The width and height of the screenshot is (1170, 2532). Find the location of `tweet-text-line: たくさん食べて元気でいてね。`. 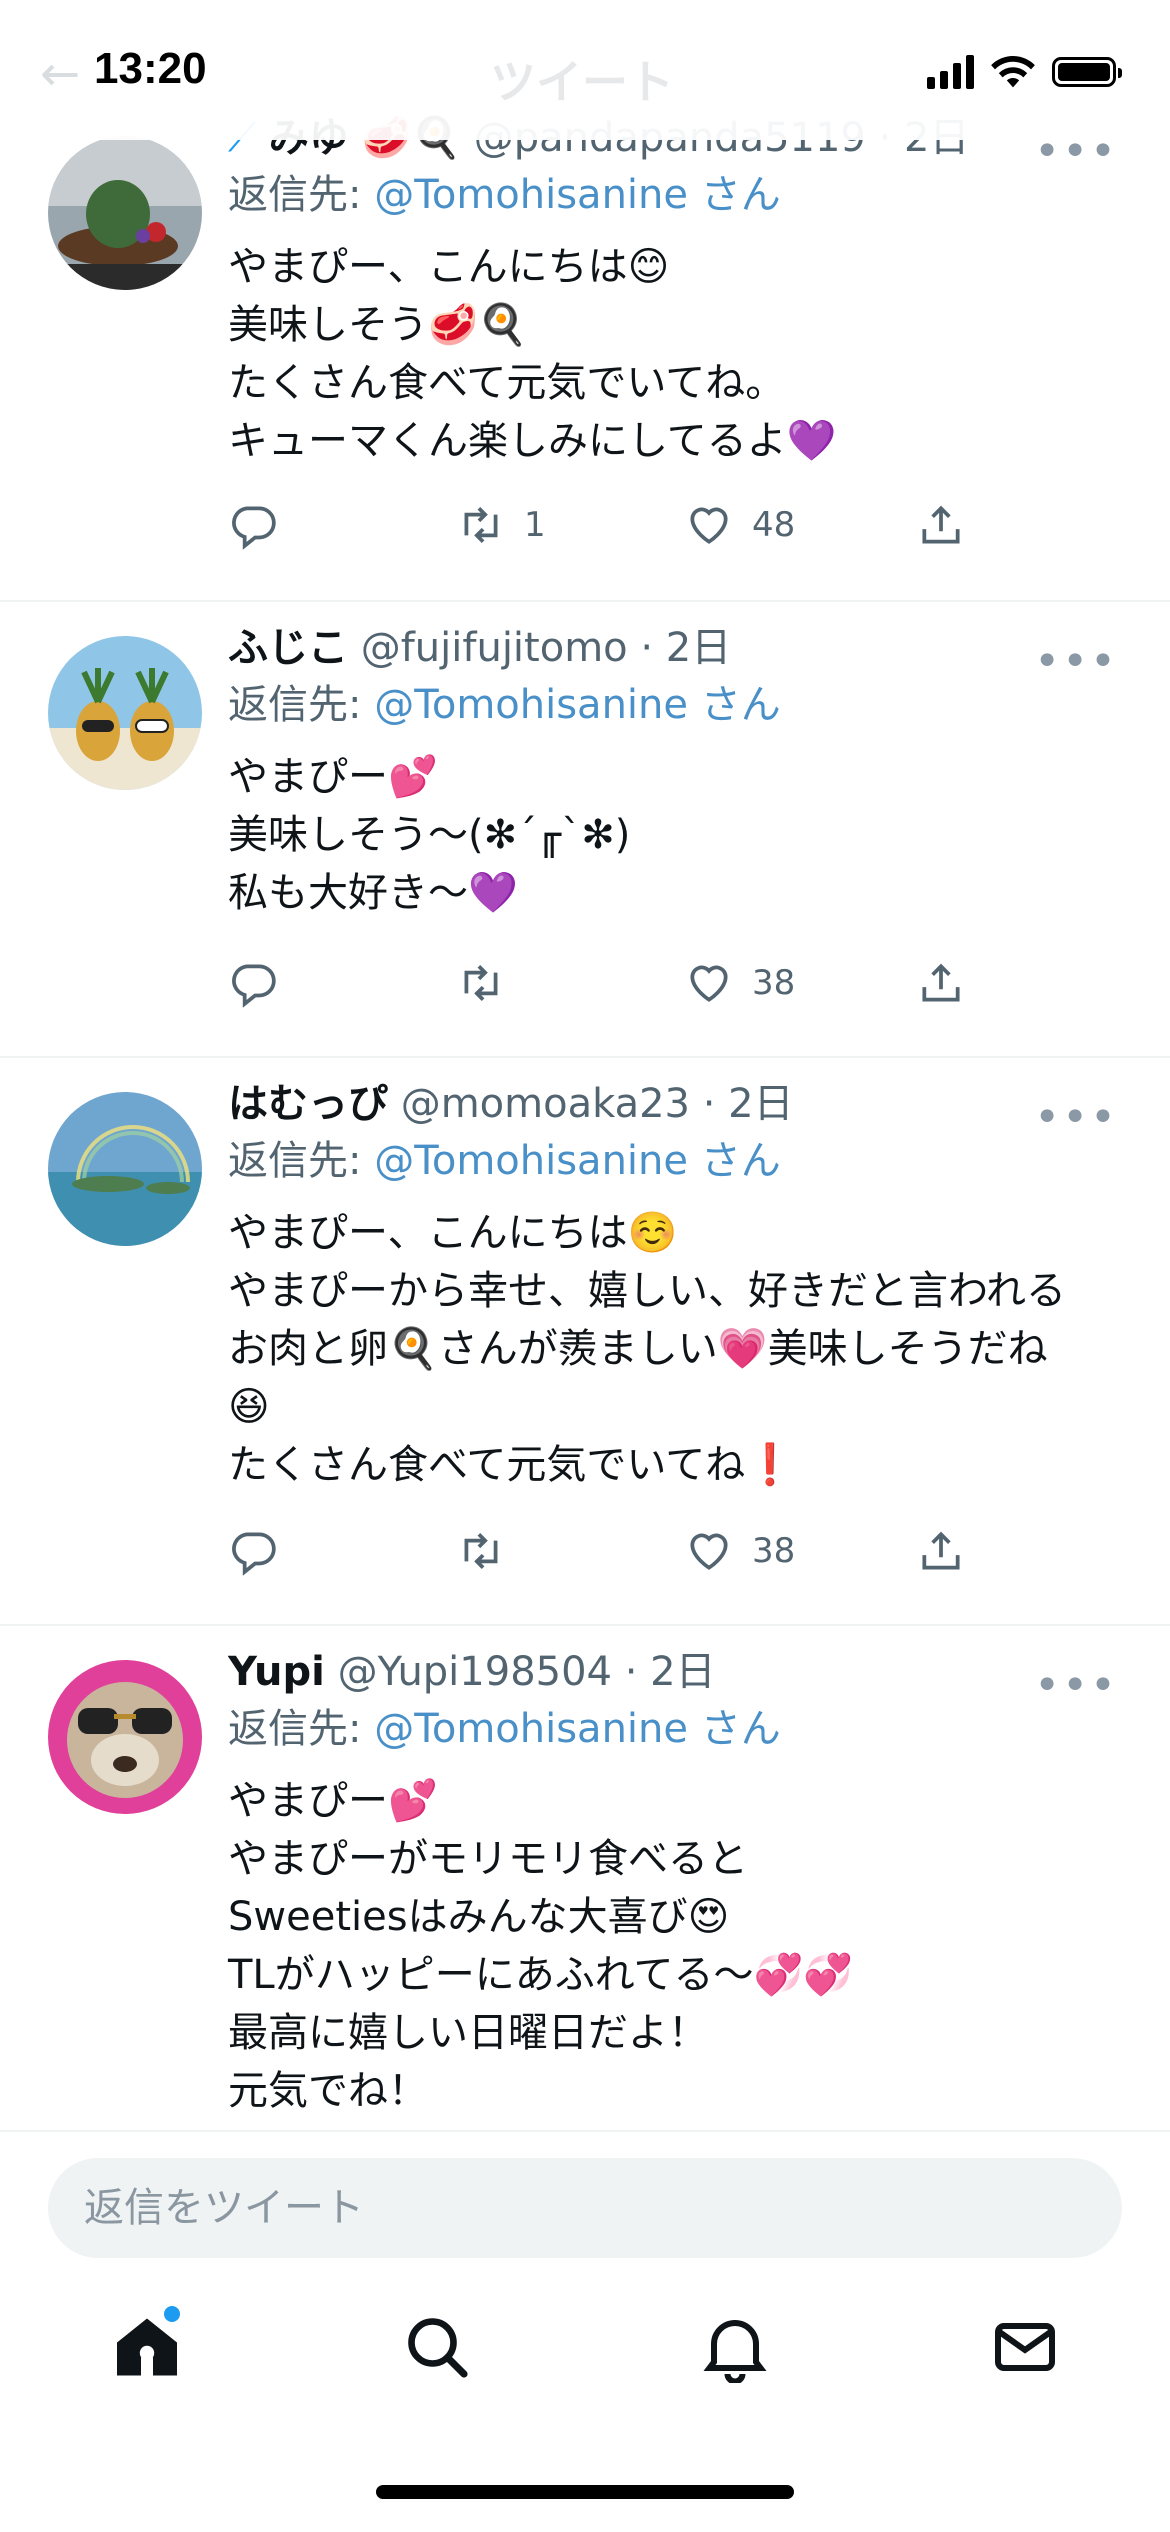

tweet-text-line: たくさん食べて元気でいてね。 is located at coordinates (507, 383).